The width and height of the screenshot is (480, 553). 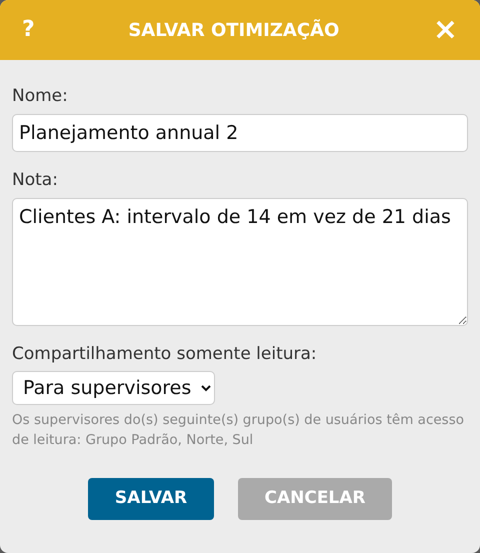 I want to click on help-text: Os supervisores do(s) seguinte(s) grupo(s) de usuários têm acesso de leitura: Grupo Padrão, Norte, Sul, so click(x=238, y=430).